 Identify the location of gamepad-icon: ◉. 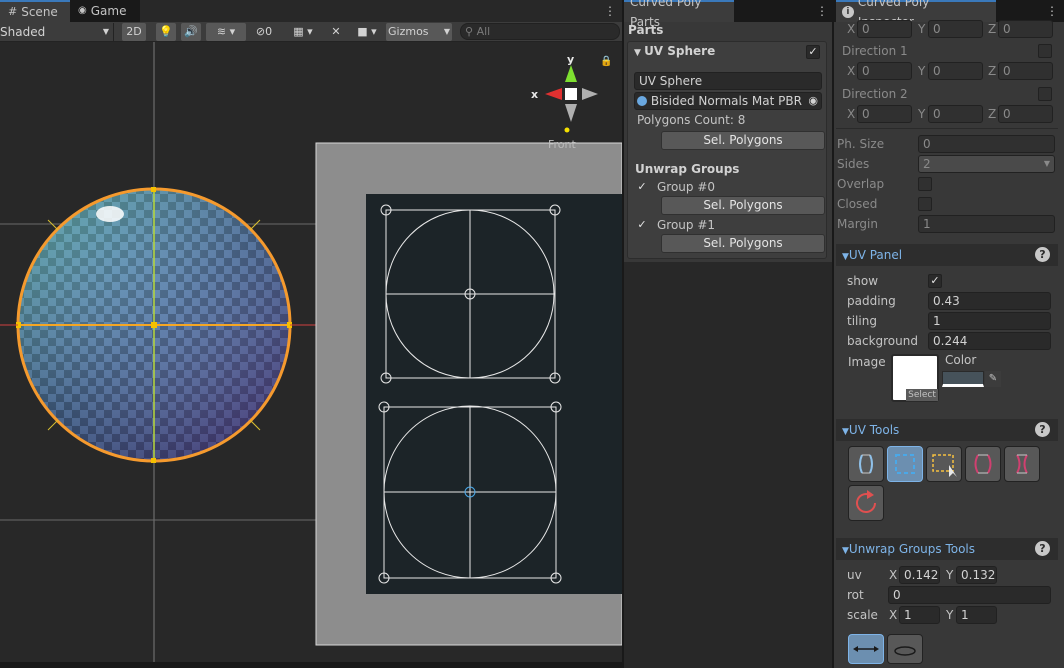
(82, 10).